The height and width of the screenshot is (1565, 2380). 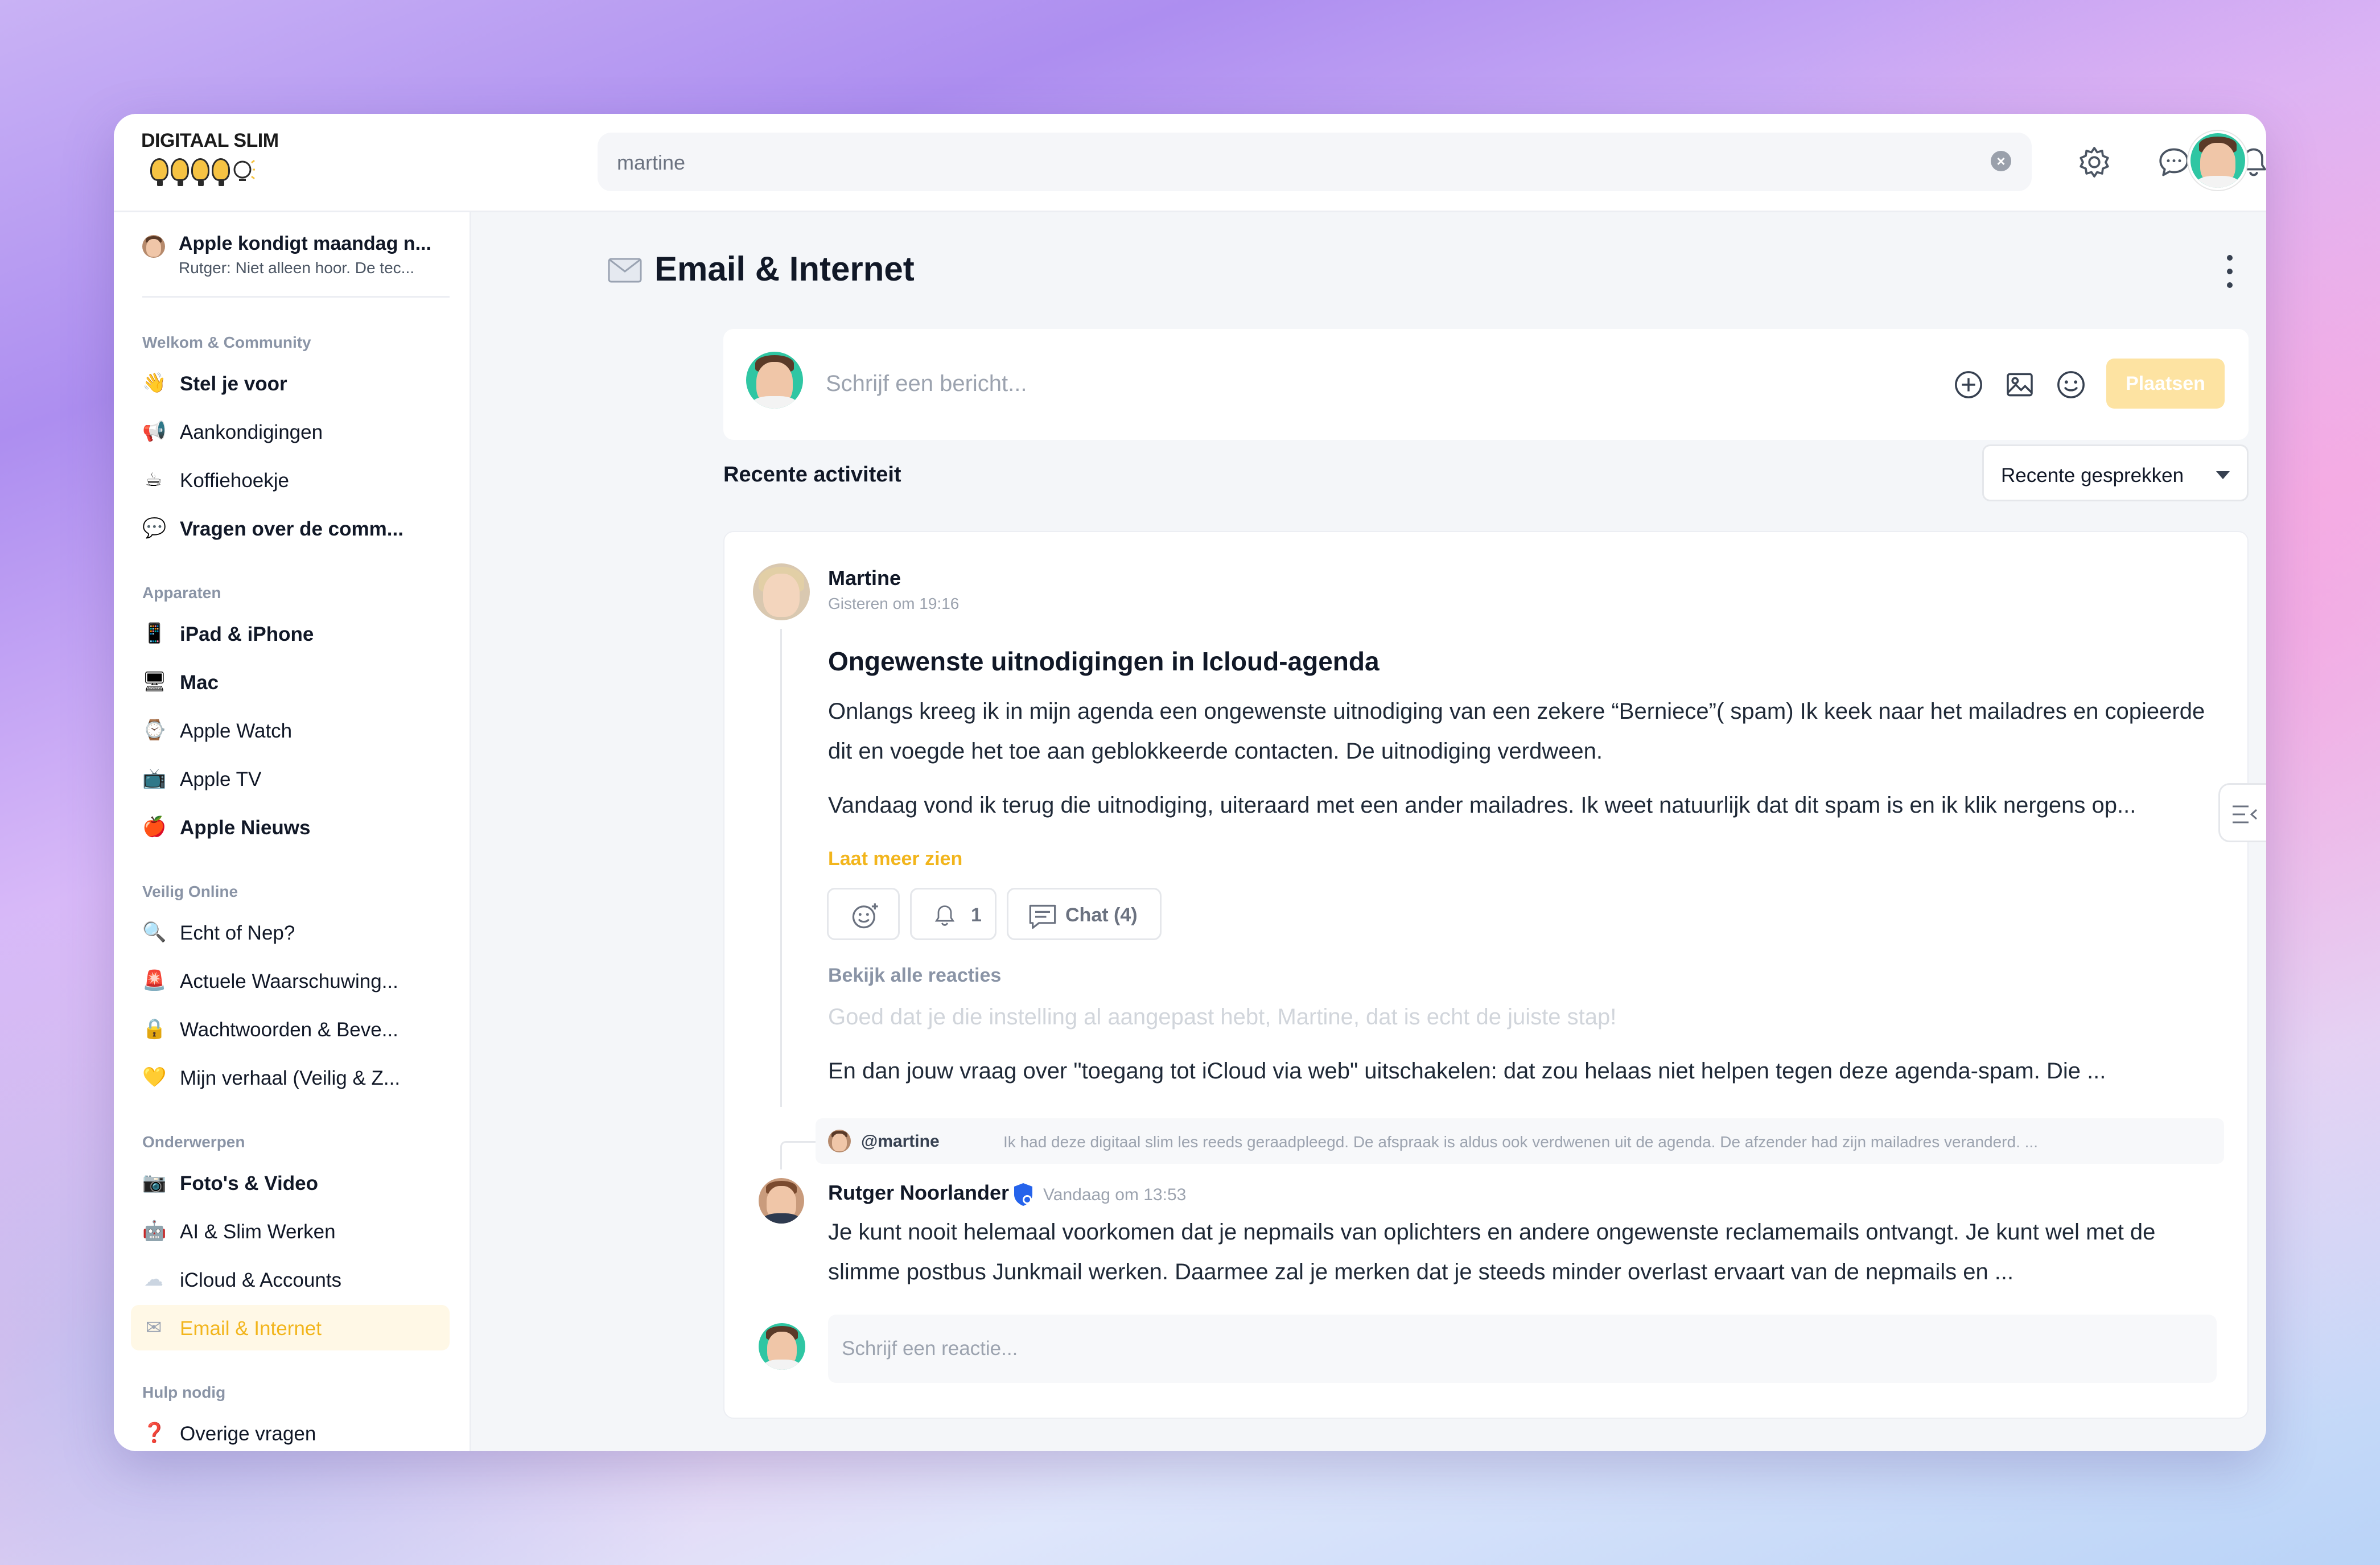 I want to click on sidebar-item-label: Overige vragen, so click(x=248, y=1434).